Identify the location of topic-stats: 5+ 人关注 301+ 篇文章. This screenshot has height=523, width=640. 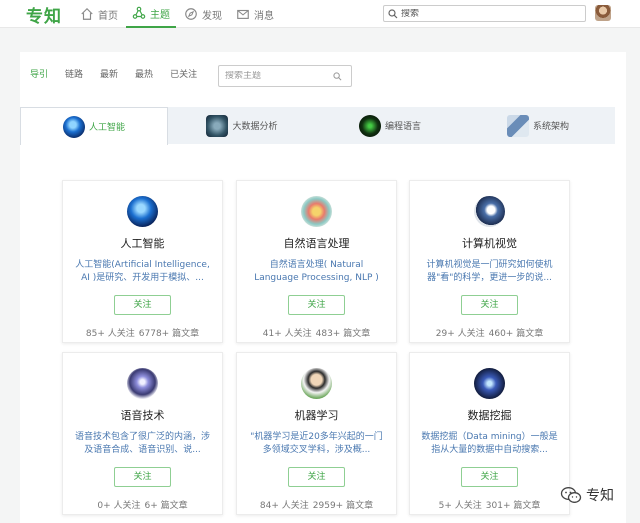
(489, 504).